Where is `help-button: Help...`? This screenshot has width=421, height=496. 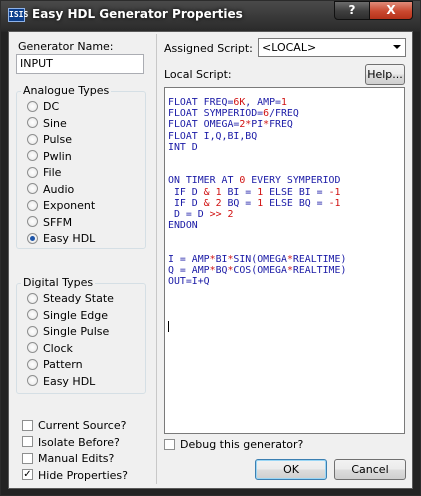
help-button: Help... is located at coordinates (385, 74).